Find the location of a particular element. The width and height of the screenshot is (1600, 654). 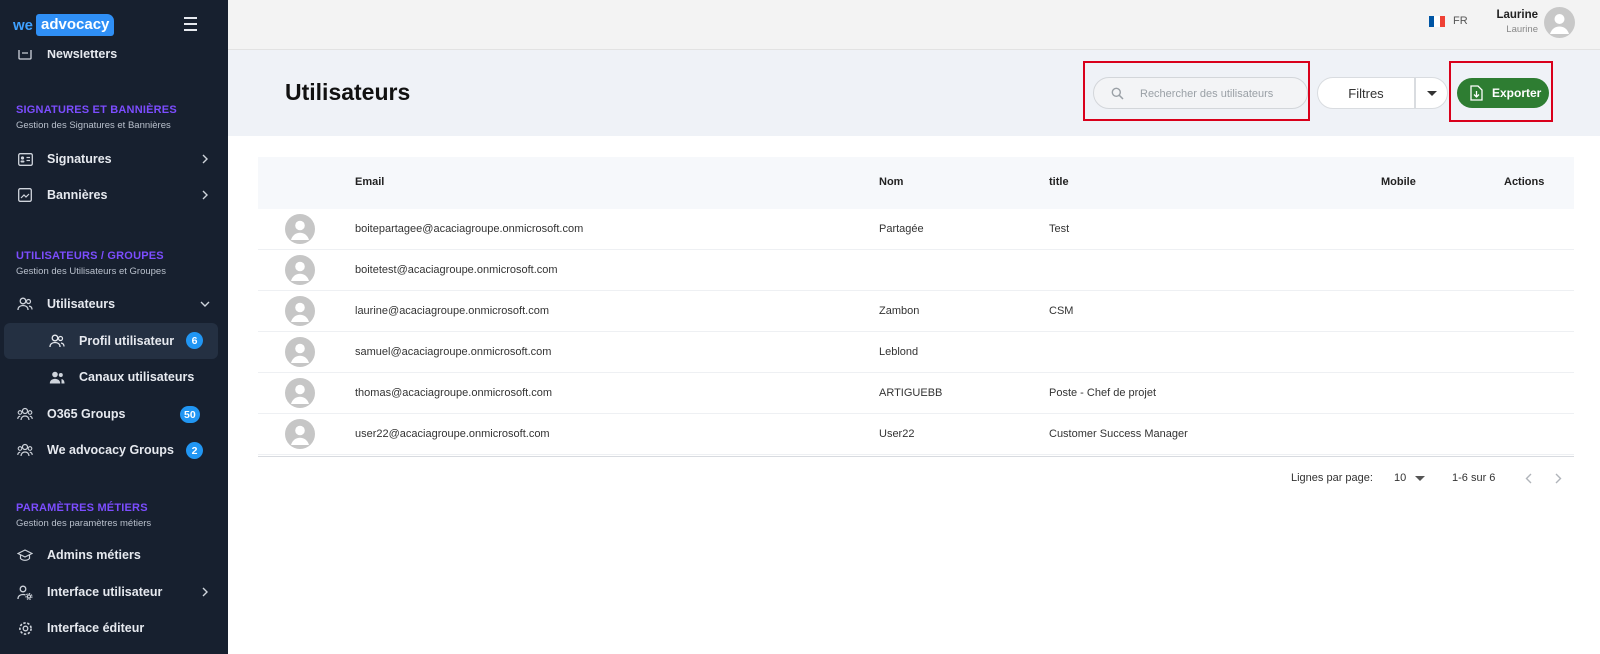

cell-title: Customer Success Manager is located at coordinates (1118, 434).